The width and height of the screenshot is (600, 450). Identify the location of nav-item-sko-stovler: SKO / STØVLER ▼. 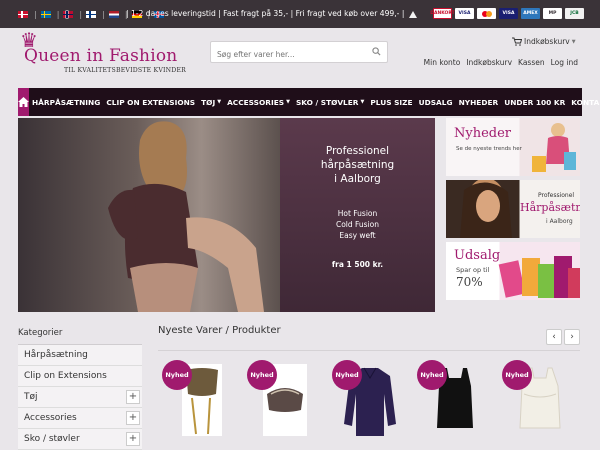
(330, 102).